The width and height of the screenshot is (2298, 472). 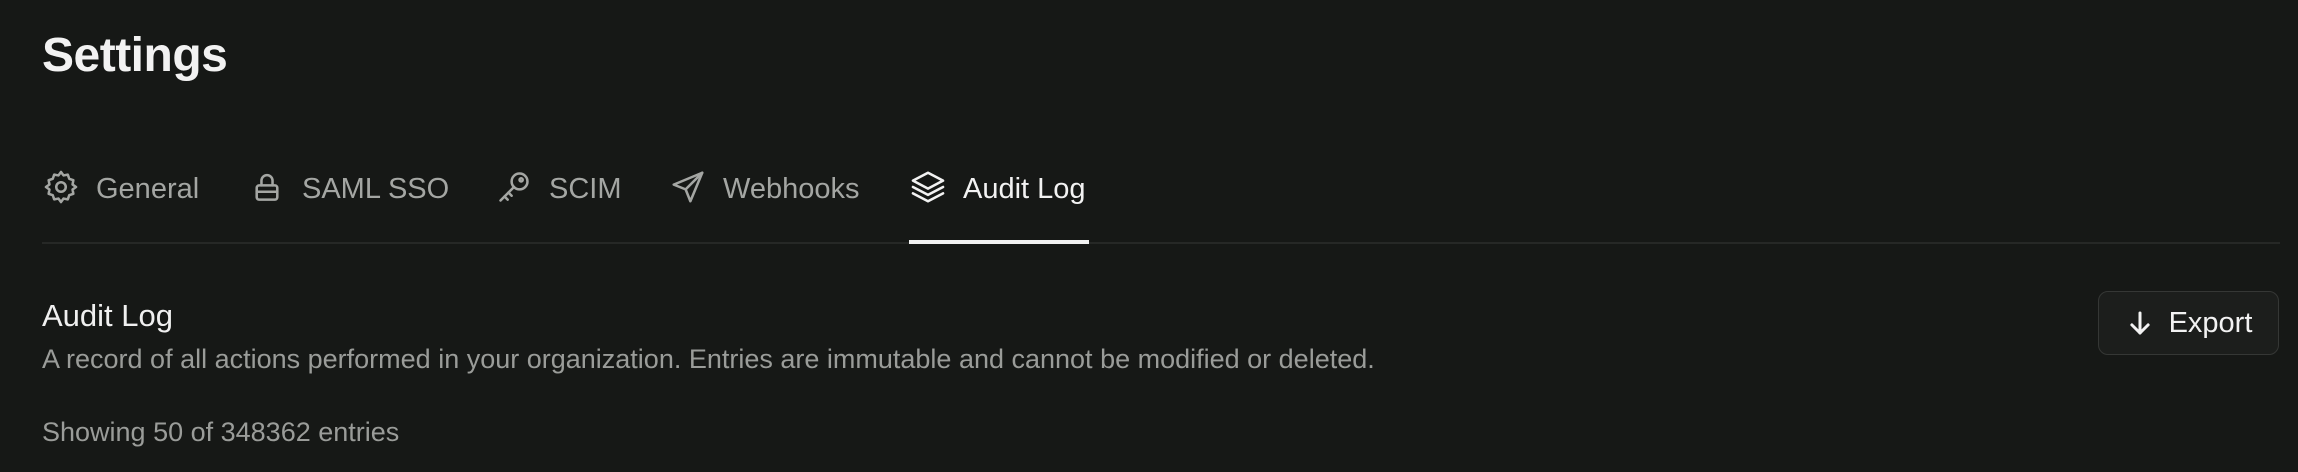 I want to click on lock-icon, so click(x=267, y=187).